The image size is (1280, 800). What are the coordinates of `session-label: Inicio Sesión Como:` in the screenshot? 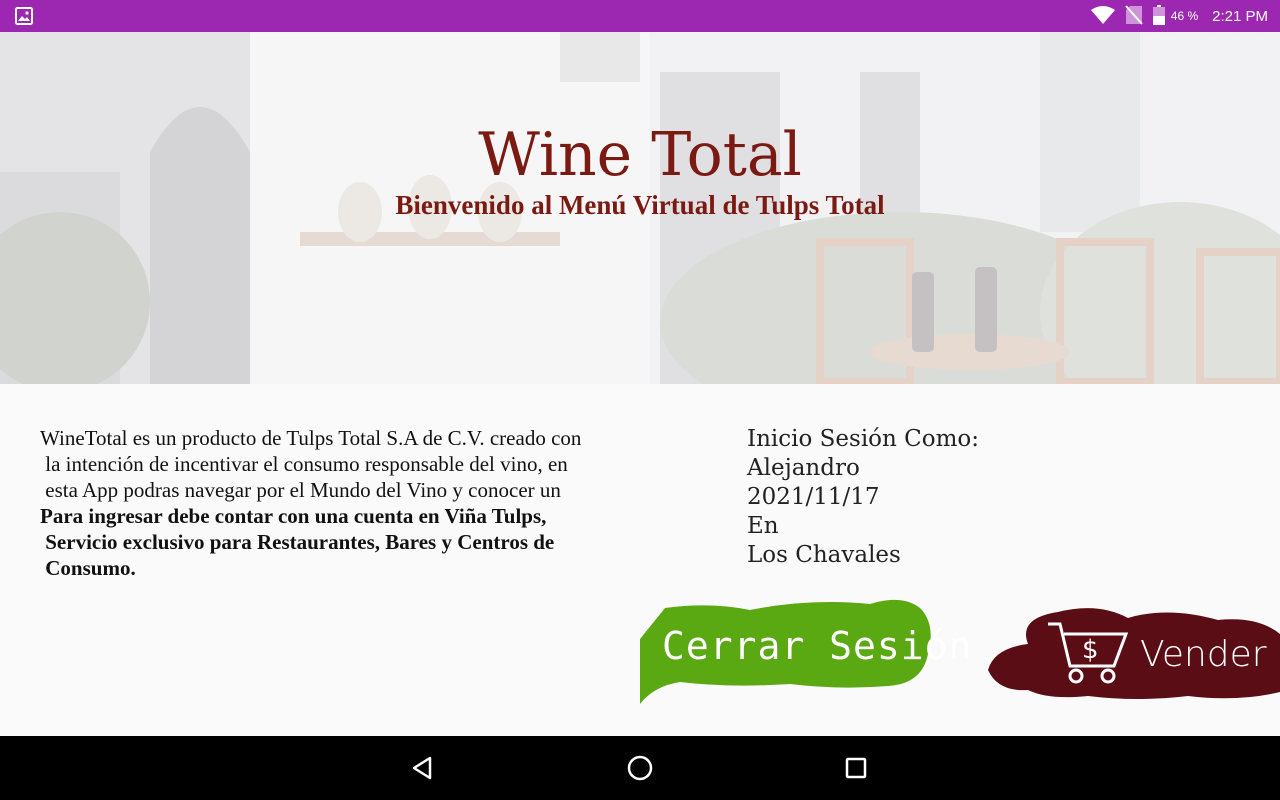 It's located at (863, 439).